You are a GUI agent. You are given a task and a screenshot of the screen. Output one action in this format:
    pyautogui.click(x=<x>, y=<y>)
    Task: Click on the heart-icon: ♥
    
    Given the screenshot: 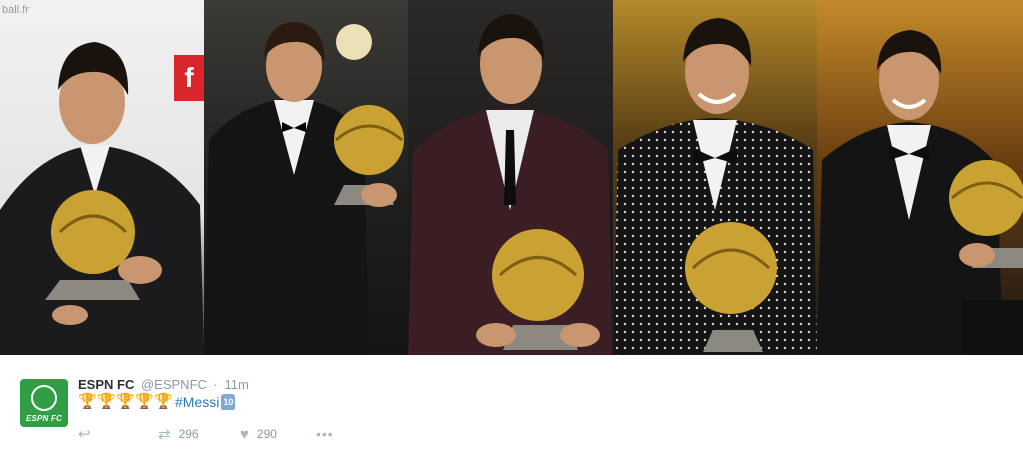 What is the action you would take?
    pyautogui.click(x=244, y=434)
    